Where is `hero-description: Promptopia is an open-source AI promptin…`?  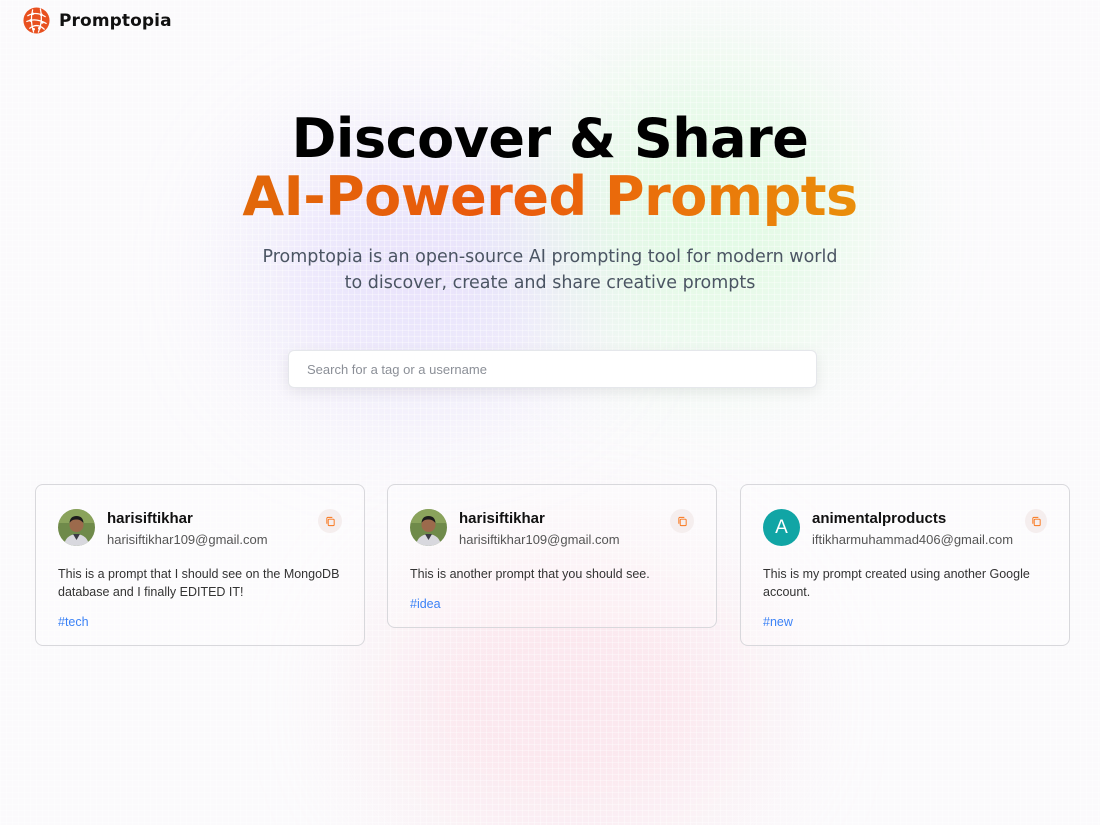 hero-description: Promptopia is an open-source AI promptin… is located at coordinates (550, 270).